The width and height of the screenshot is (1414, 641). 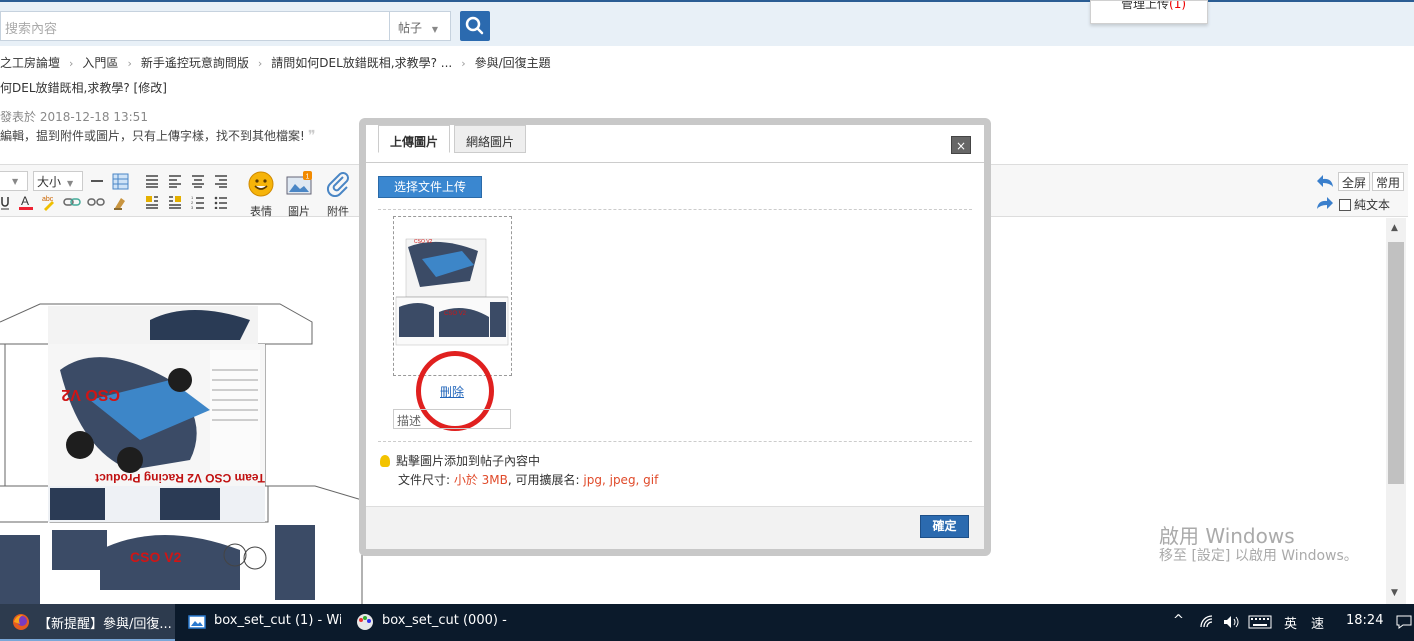 What do you see at coordinates (480, 480) in the screenshot?
I see `filesize-value: 小於 3MB` at bounding box center [480, 480].